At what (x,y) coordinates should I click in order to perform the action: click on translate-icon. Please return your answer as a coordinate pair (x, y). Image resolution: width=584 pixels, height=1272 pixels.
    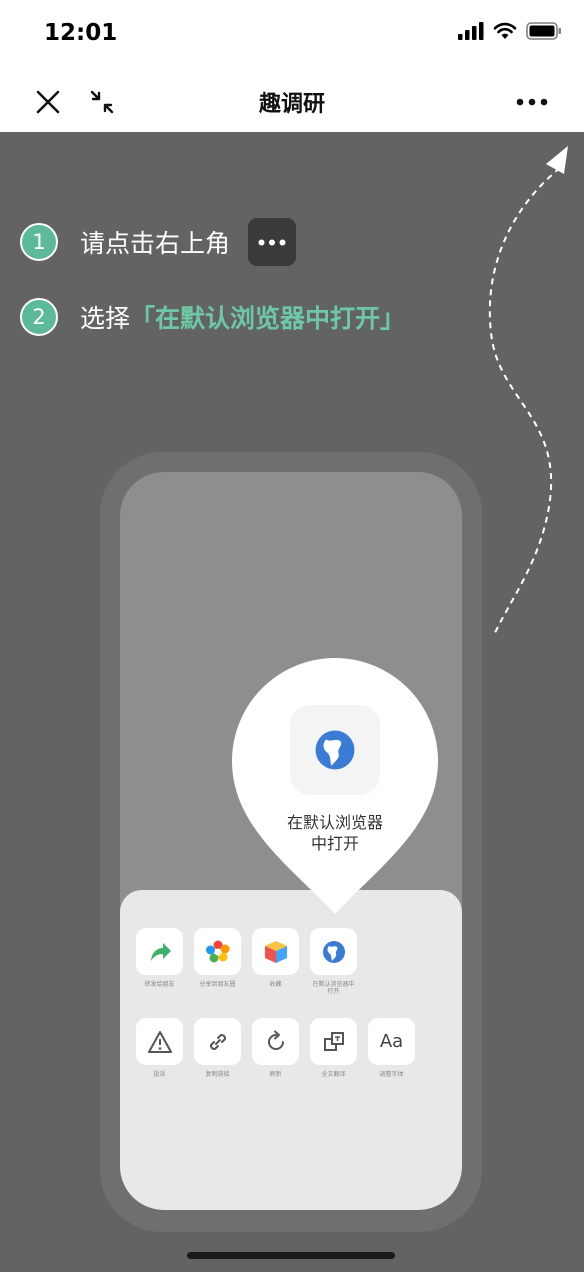
    Looking at the image, I should click on (333, 1041).